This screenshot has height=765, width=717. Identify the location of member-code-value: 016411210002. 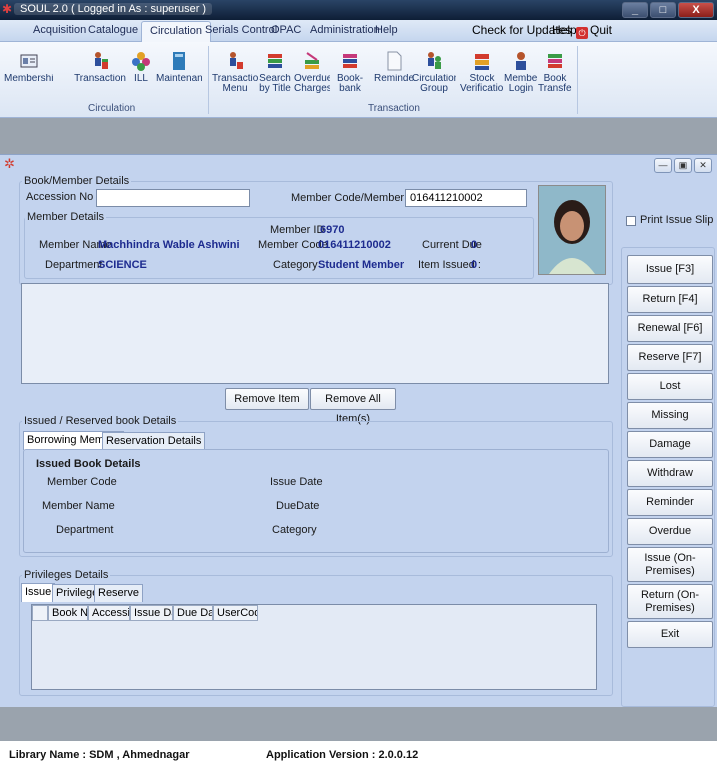
(354, 245).